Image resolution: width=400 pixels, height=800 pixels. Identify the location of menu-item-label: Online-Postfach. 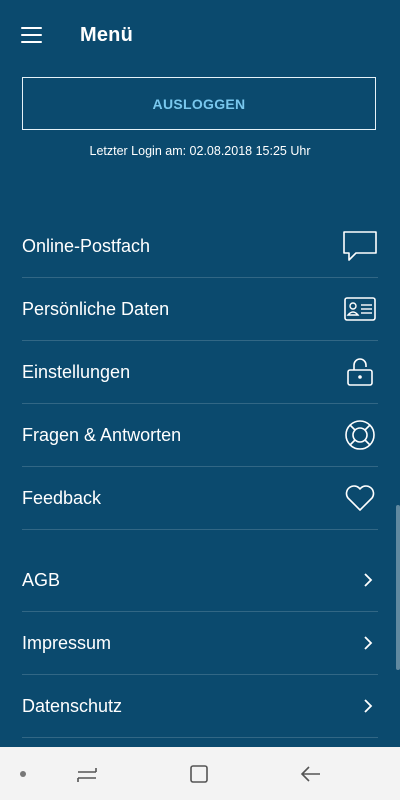
(86, 245).